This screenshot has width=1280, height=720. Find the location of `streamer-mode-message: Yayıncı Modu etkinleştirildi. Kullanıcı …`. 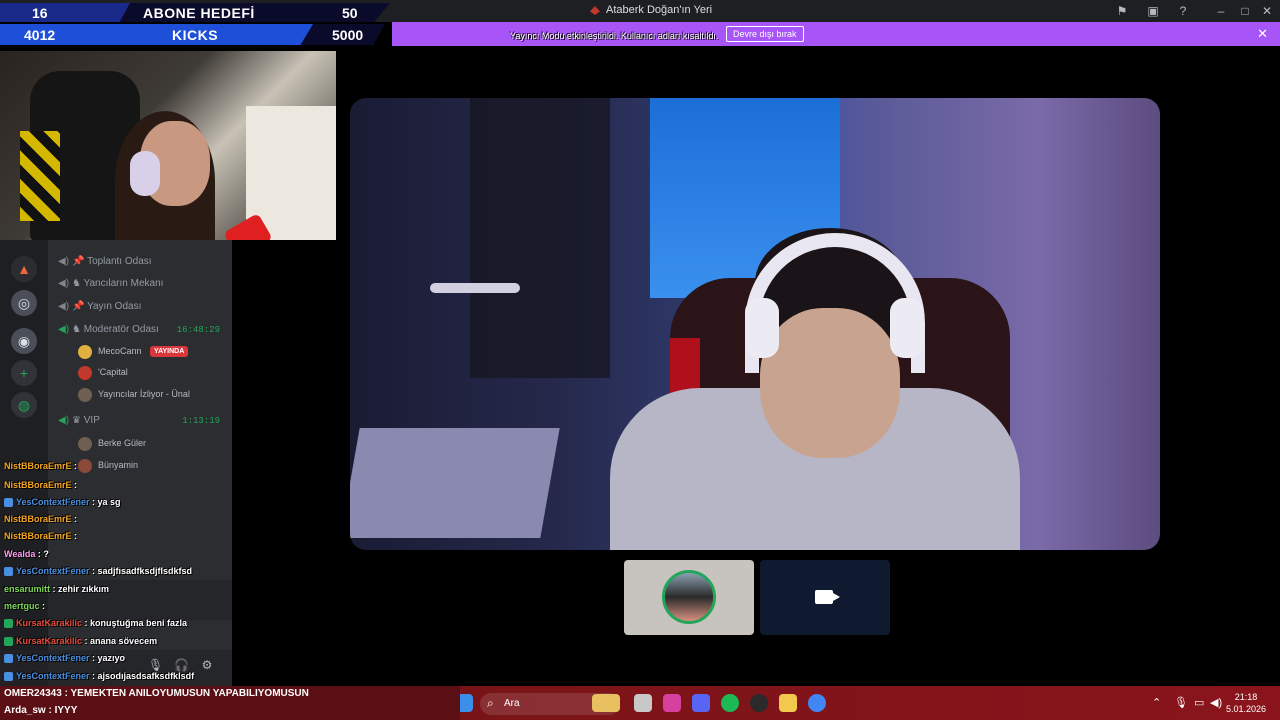

streamer-mode-message: Yayıncı Modu etkinleştirildi. Kullanıcı … is located at coordinates (614, 36).